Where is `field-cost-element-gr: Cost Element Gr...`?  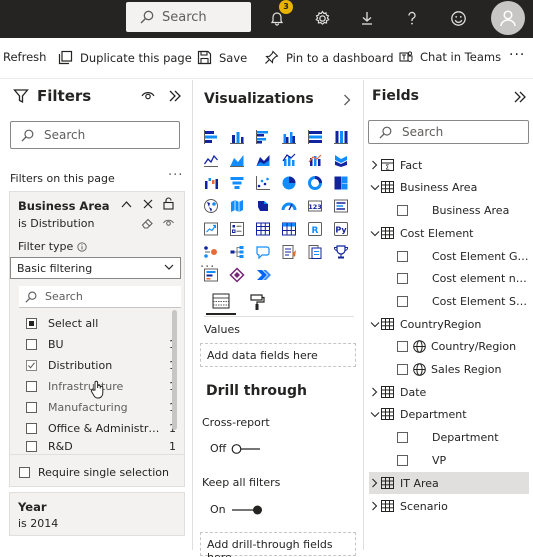 field-cost-element-gr: Cost Element Gr... is located at coordinates (449, 256).